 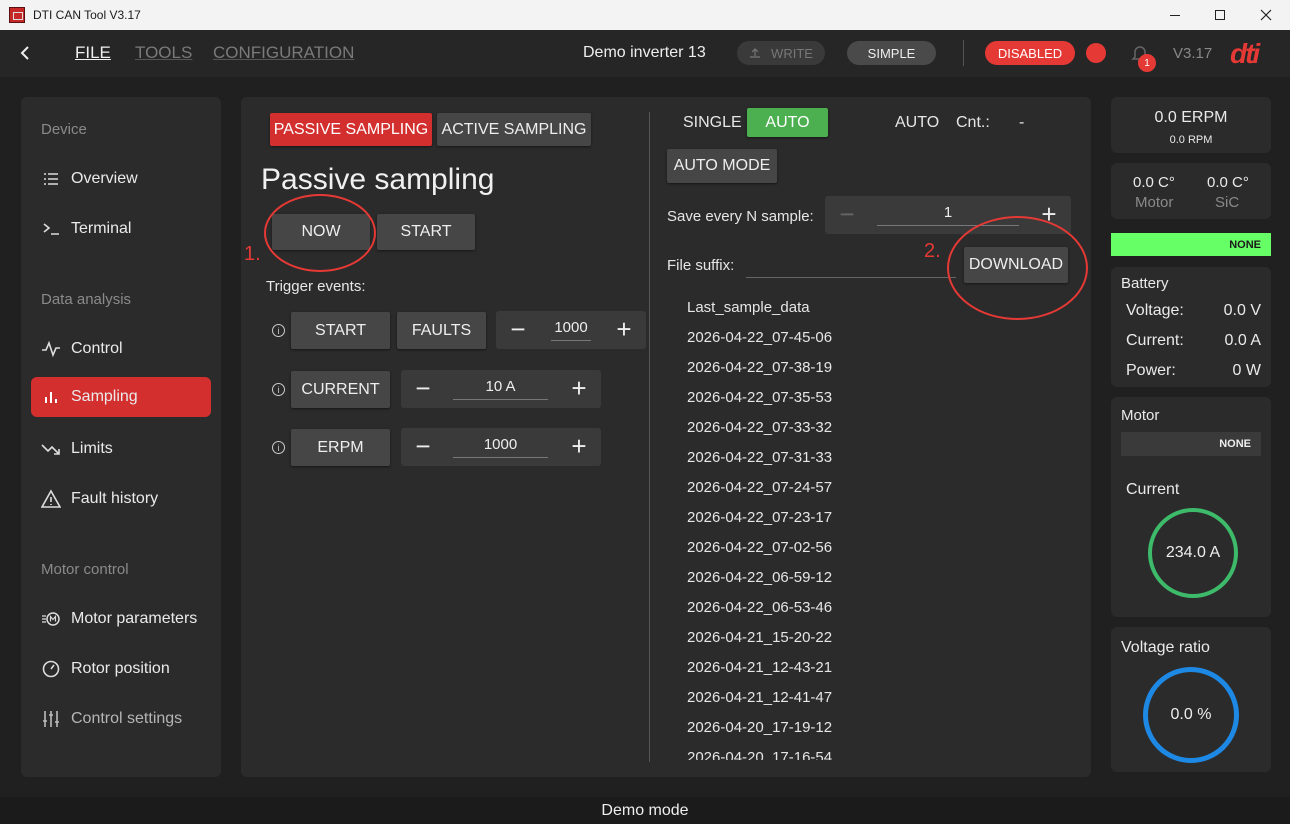 I want to click on current-trigger-button: CURRENT, so click(x=340, y=389).